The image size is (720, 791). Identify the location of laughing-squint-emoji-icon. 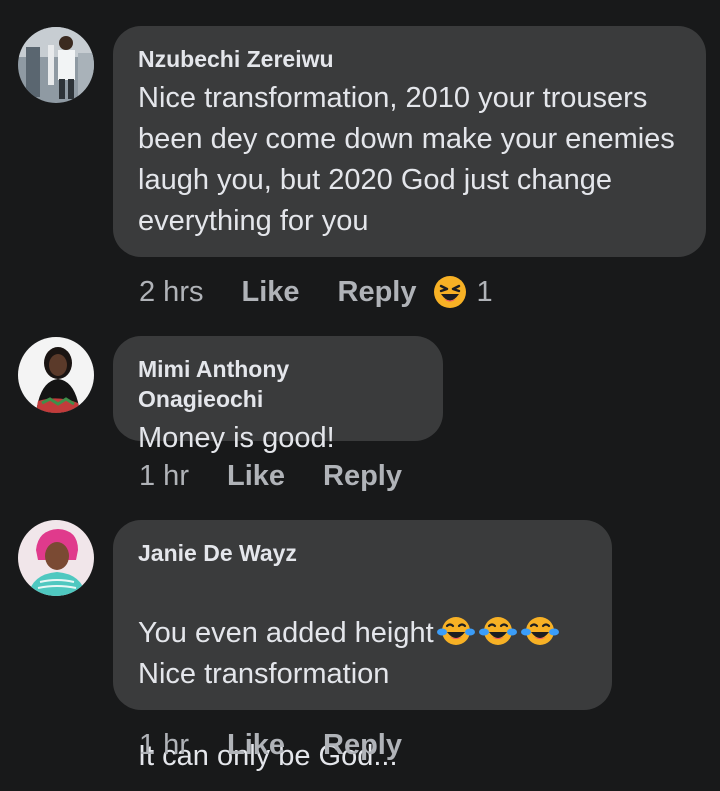
(449, 292).